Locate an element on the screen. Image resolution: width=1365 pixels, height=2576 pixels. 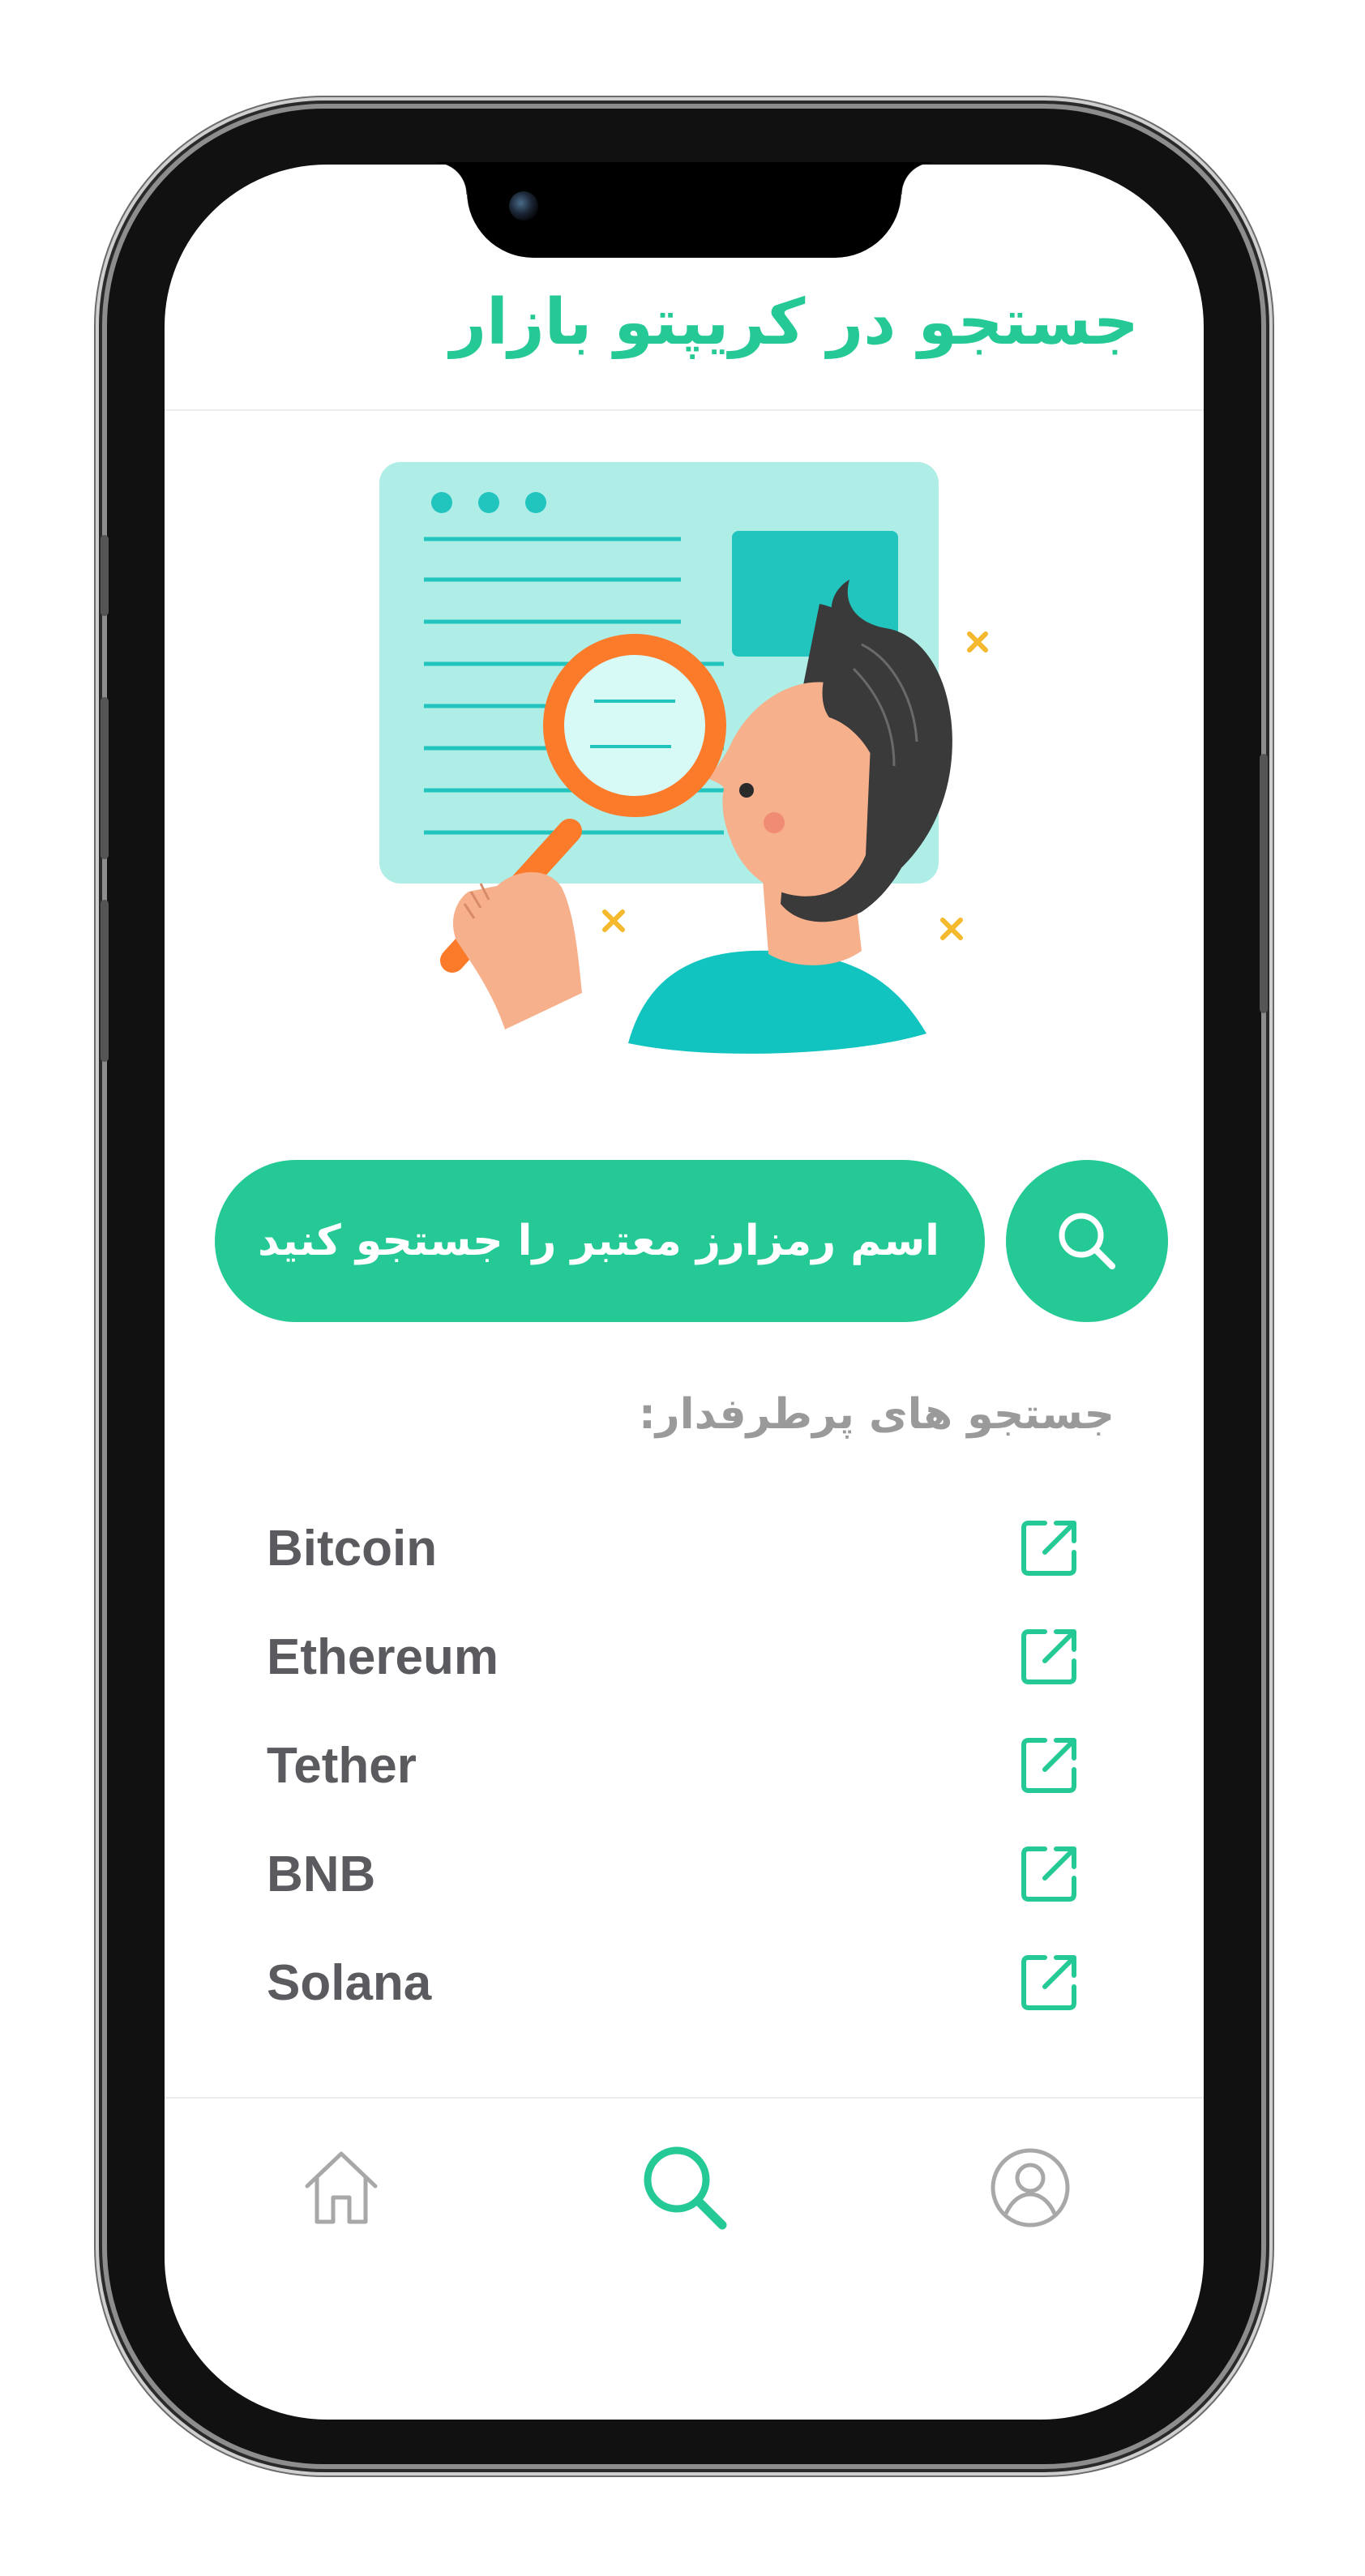
nav-home is located at coordinates (341, 2187).